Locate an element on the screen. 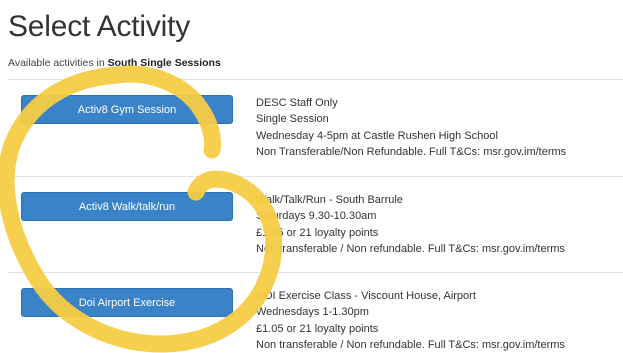 The height and width of the screenshot is (353, 623). detail-line: Single Session is located at coordinates (292, 119).